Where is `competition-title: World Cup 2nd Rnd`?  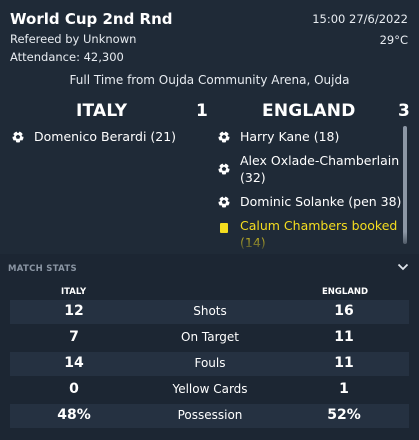 competition-title: World Cup 2nd Rnd is located at coordinates (91, 19).